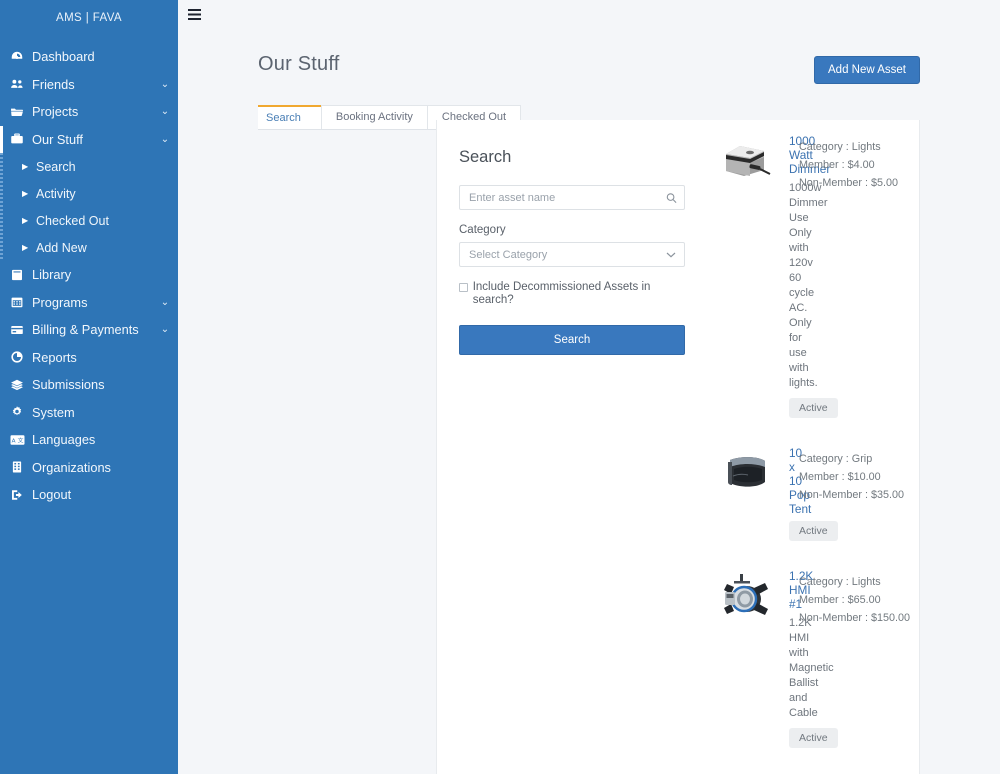 The height and width of the screenshot is (774, 1000). I want to click on chevron-down-icon, so click(671, 254).